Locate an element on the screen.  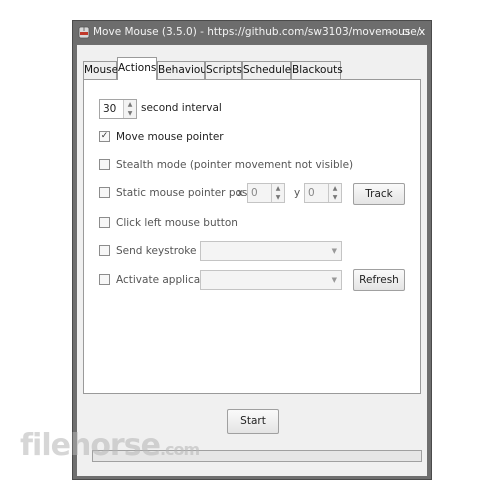
move-pointer-checkbox: ✓ is located at coordinates (104, 136).